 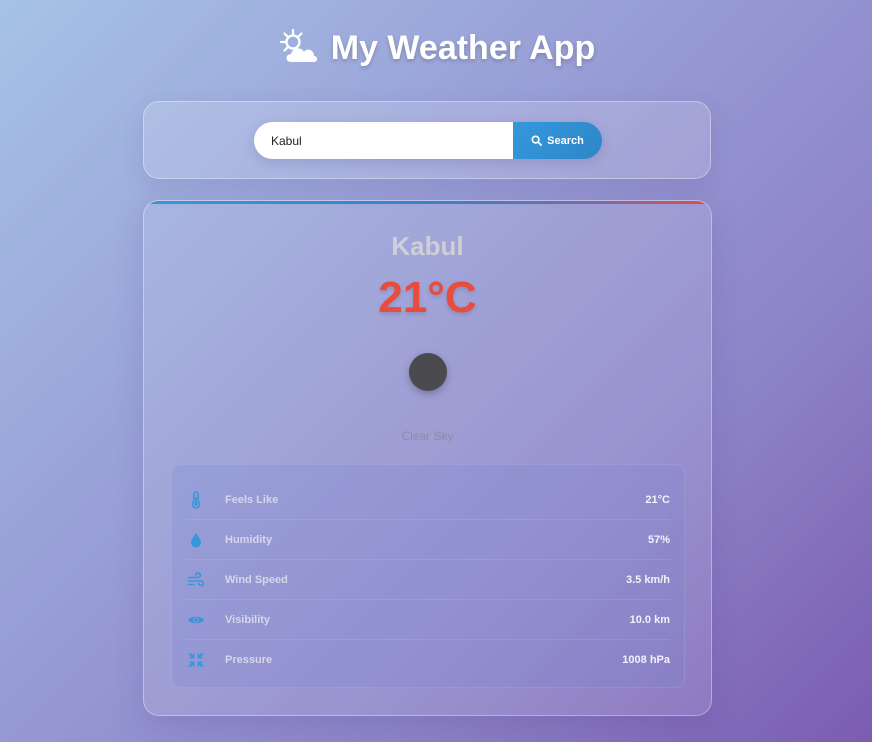 What do you see at coordinates (428, 659) in the screenshot?
I see `detail-row-pressure: Pressure 1008 hPa` at bounding box center [428, 659].